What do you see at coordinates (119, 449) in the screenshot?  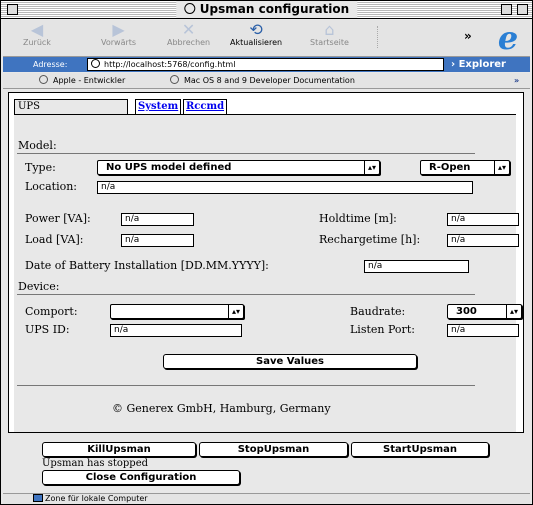 I see `kill-upsman-button: KillUpsman` at bounding box center [119, 449].